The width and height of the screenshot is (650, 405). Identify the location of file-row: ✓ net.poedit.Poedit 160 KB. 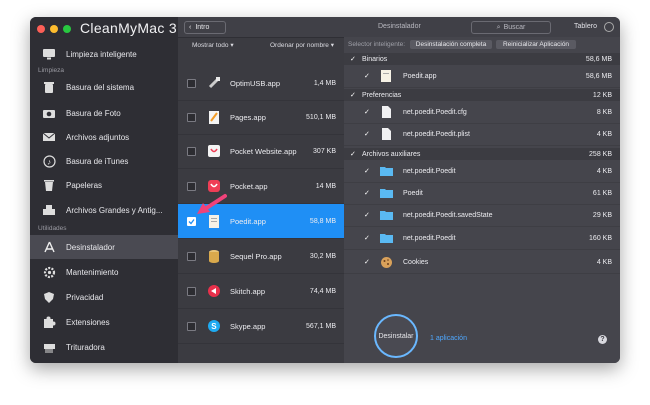
(482, 238).